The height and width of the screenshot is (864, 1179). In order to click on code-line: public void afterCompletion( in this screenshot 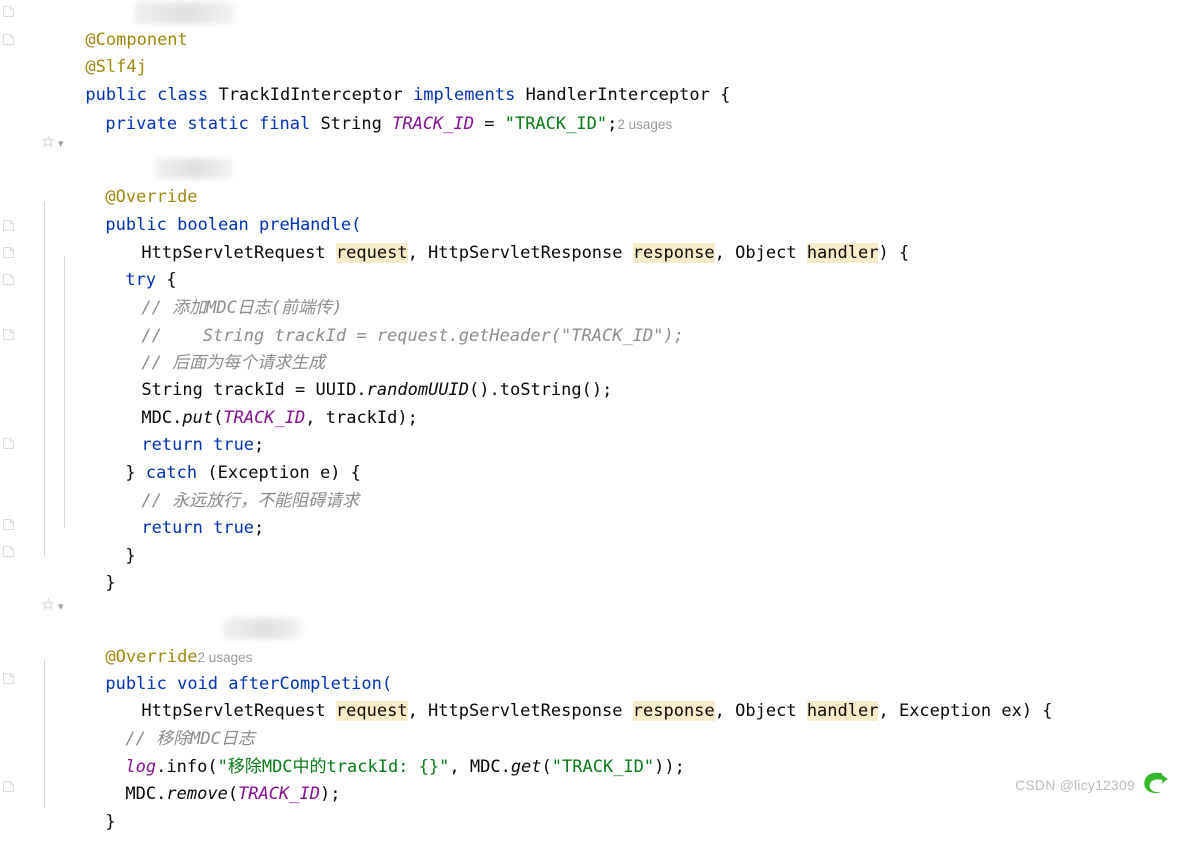, I will do `click(218, 669)`.